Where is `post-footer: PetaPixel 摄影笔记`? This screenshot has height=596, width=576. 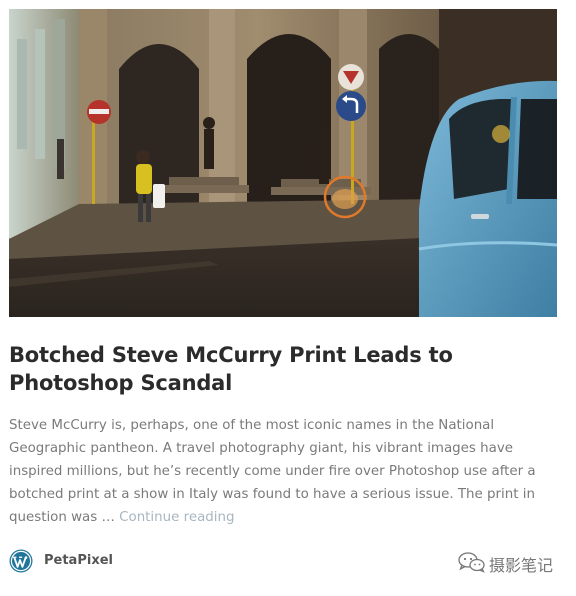 post-footer: PetaPixel 摄影笔记 is located at coordinates (284, 561).